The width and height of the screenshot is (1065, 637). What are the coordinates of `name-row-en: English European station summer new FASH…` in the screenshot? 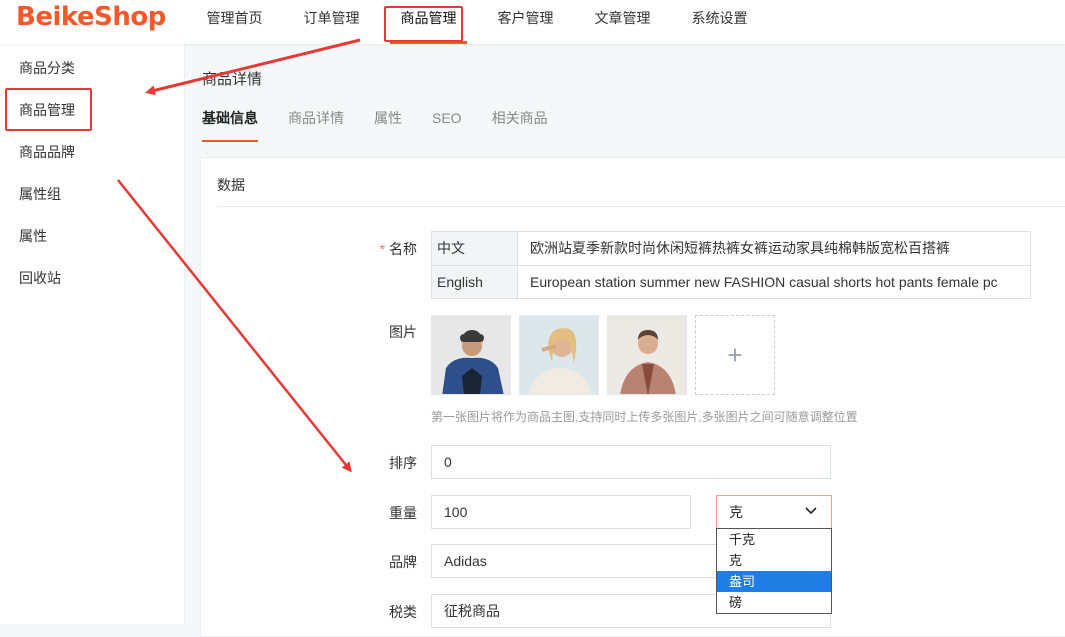 It's located at (731, 281).